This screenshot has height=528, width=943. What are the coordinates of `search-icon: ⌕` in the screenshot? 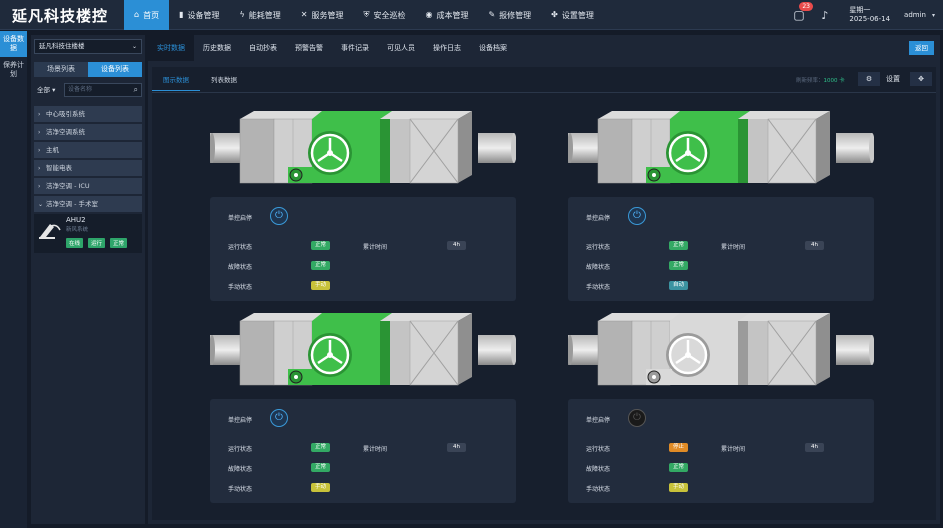 It's located at (136, 90).